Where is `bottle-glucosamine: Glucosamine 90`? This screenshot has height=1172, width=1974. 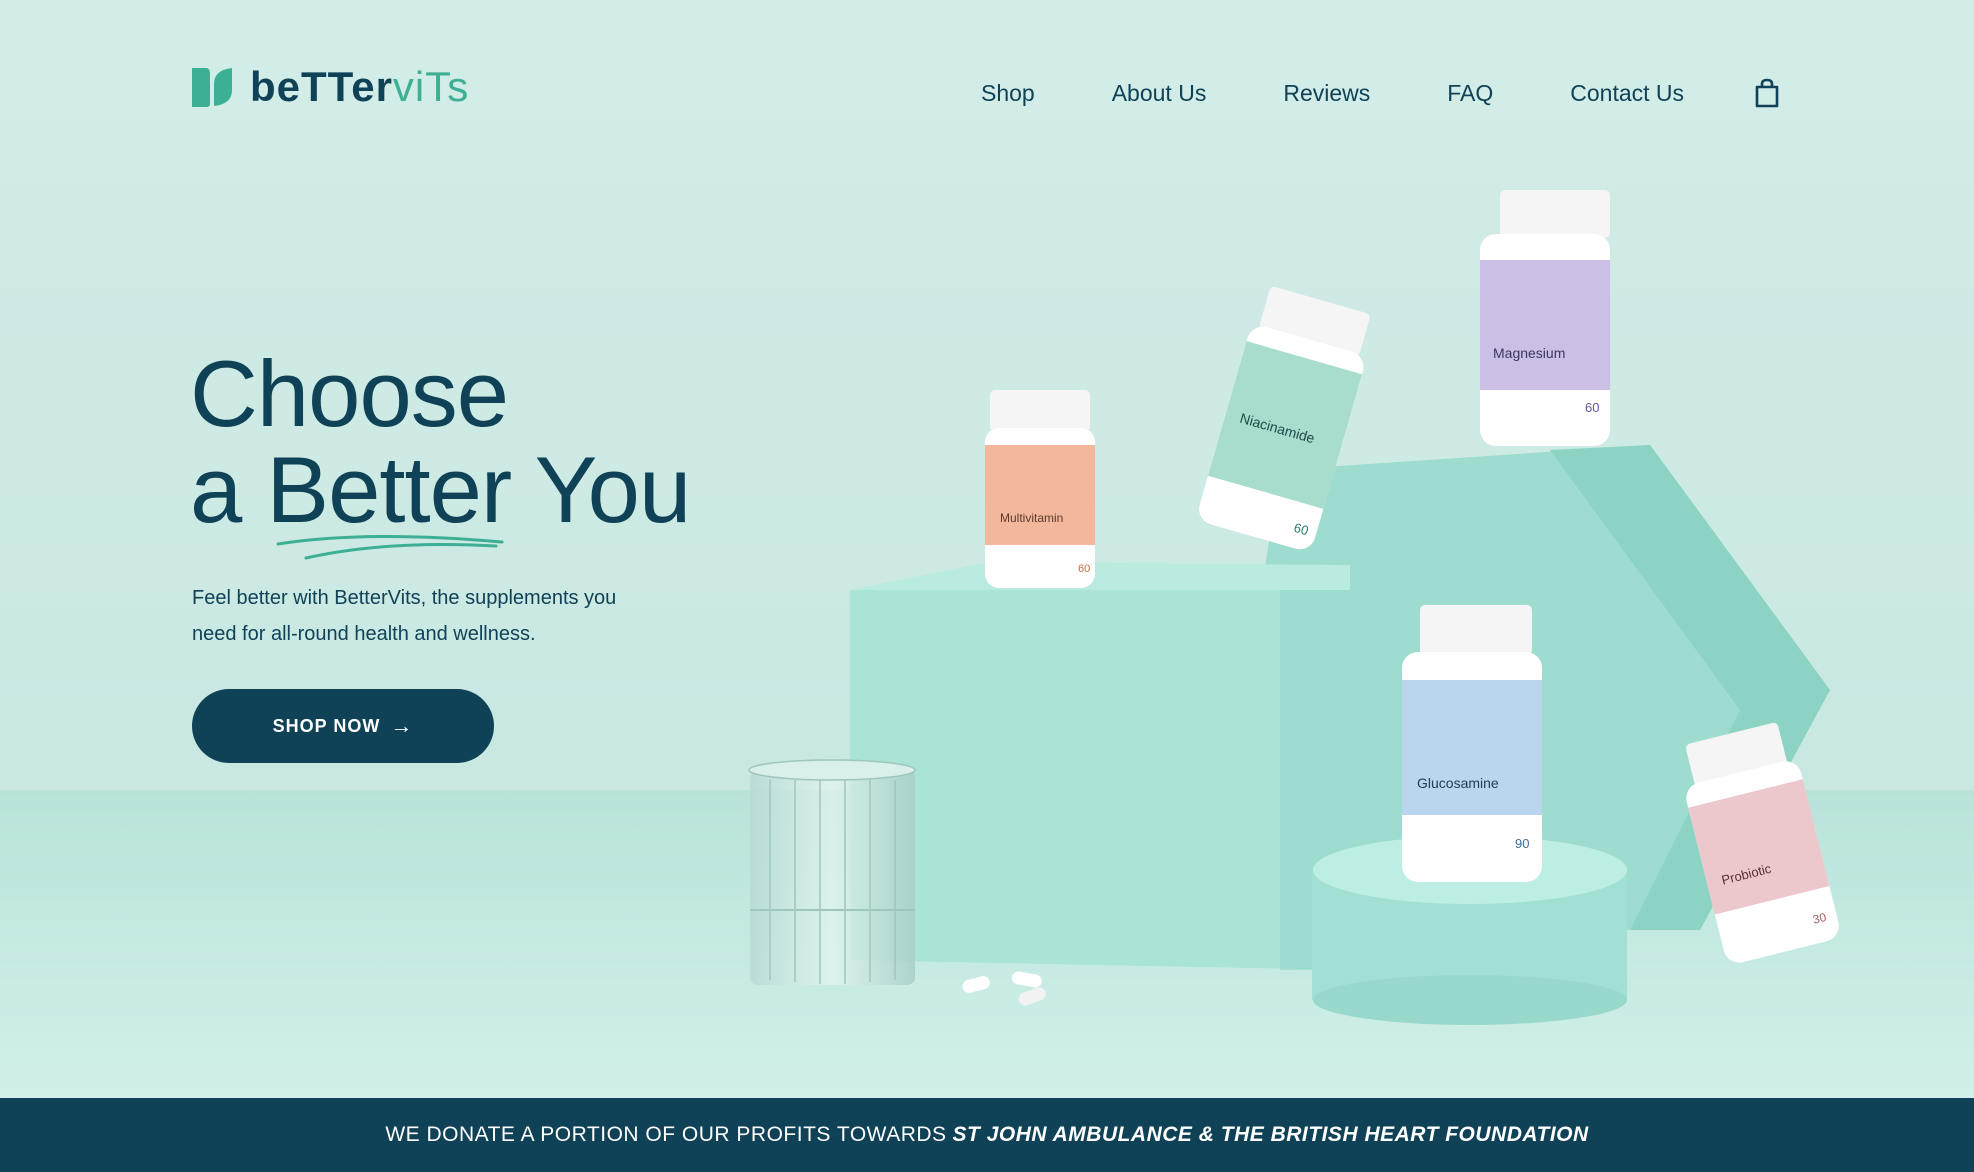
bottle-glucosamine: Glucosamine 90 is located at coordinates (1472, 743).